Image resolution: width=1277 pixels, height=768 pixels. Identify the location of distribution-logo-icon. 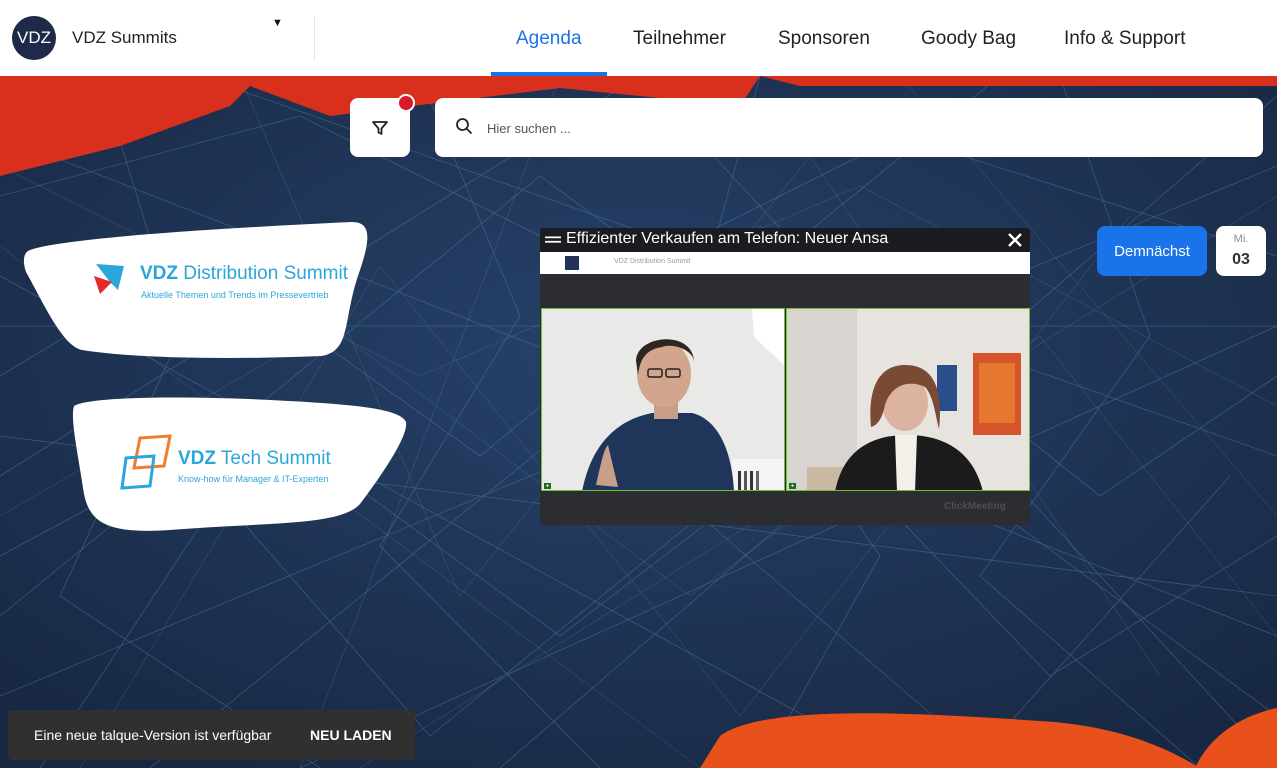
(109, 279).